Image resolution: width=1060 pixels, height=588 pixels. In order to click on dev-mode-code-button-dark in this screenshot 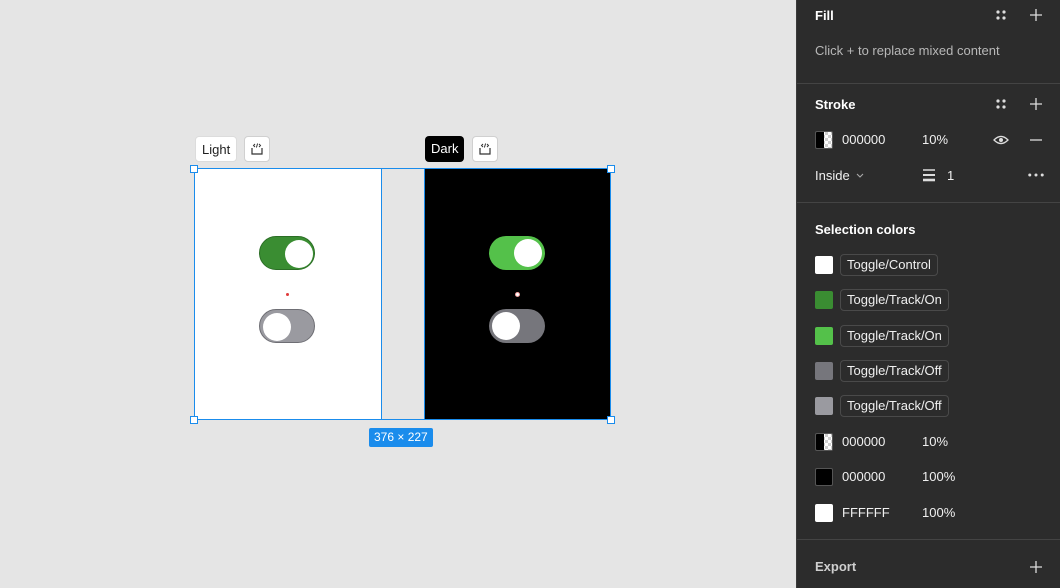, I will do `click(485, 149)`.